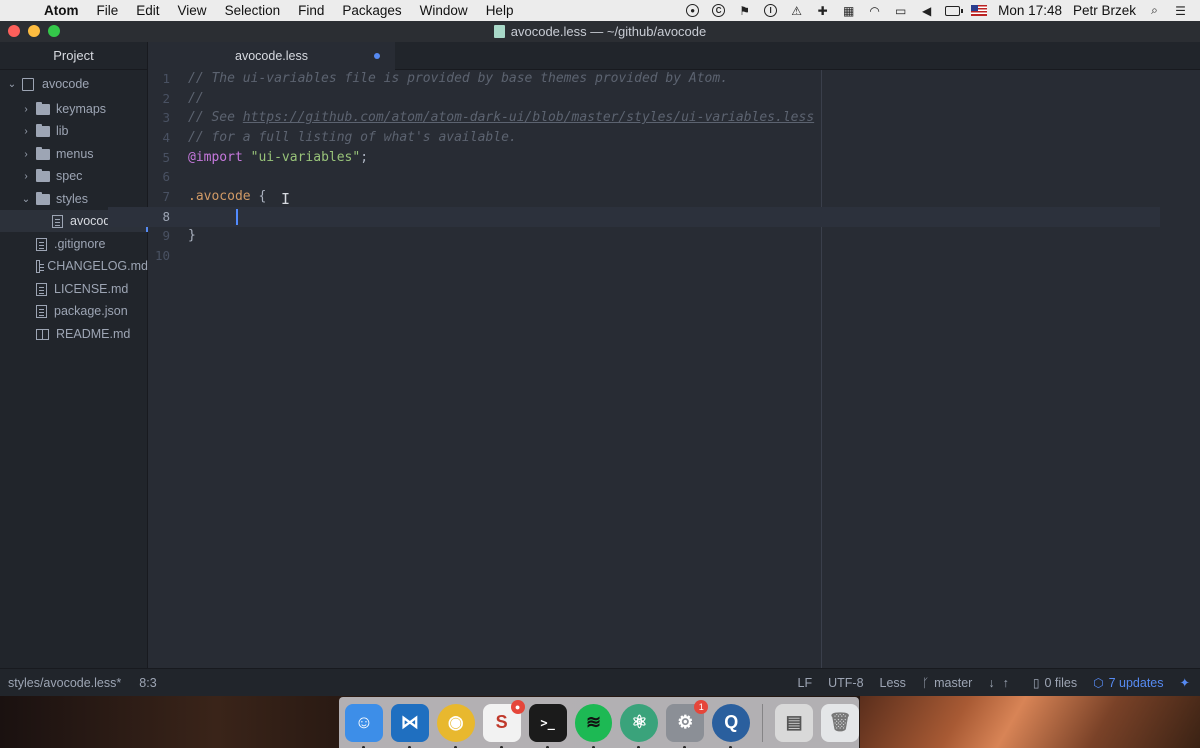  Describe the element at coordinates (900, 11) in the screenshot. I see `airplay-icon: ▭` at that location.